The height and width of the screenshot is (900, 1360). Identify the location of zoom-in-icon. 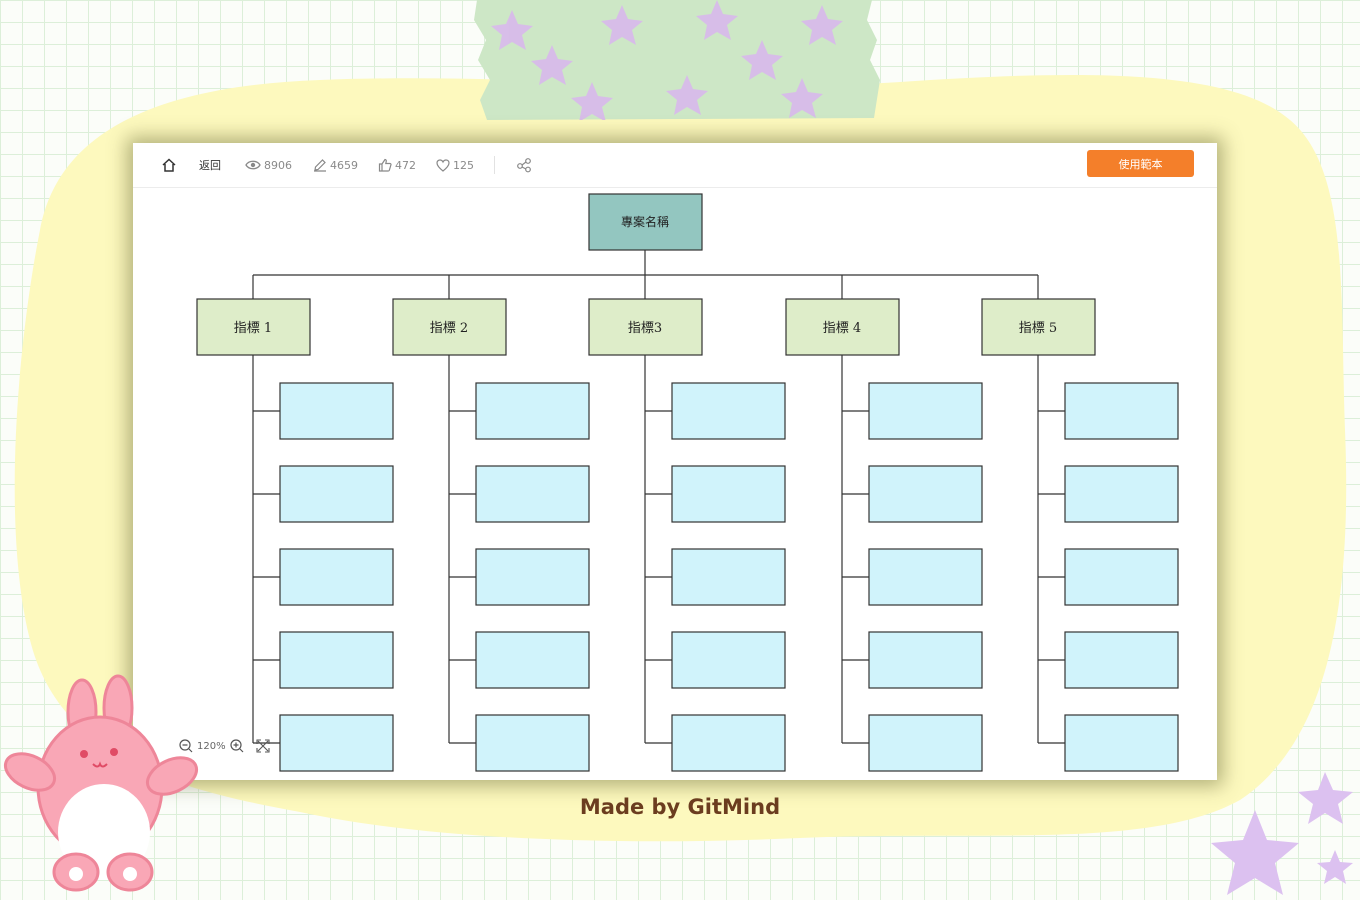
(236, 746).